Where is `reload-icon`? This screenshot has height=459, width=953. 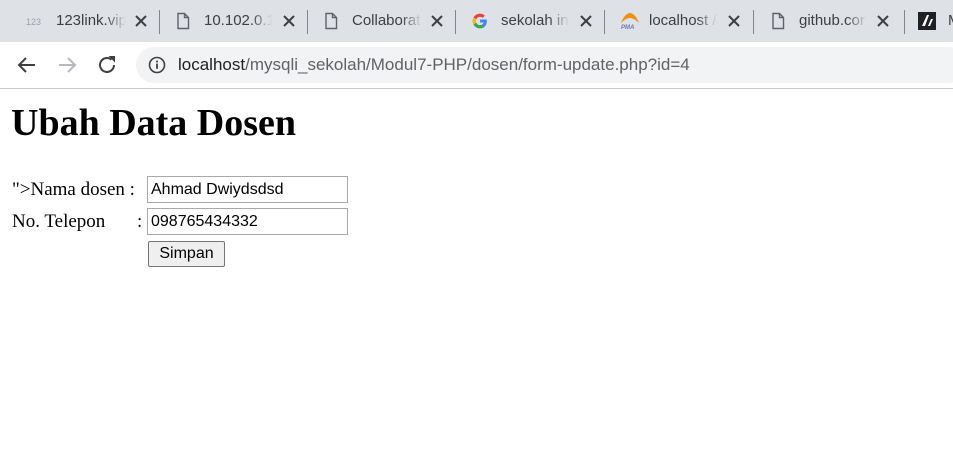 reload-icon is located at coordinates (107, 65).